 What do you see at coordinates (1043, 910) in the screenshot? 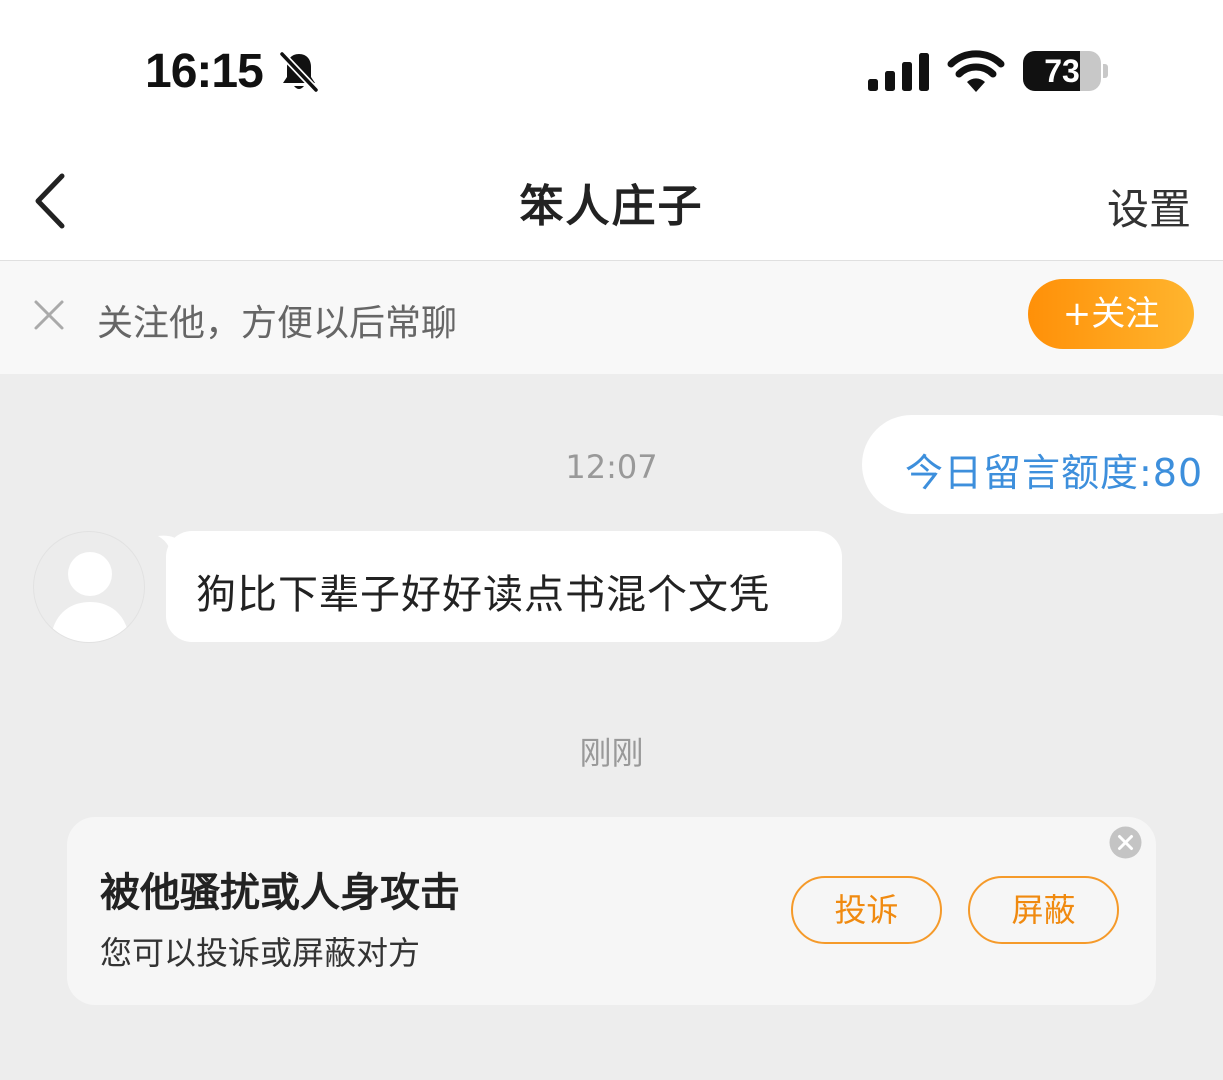
I see `block-button: 屏蔽` at bounding box center [1043, 910].